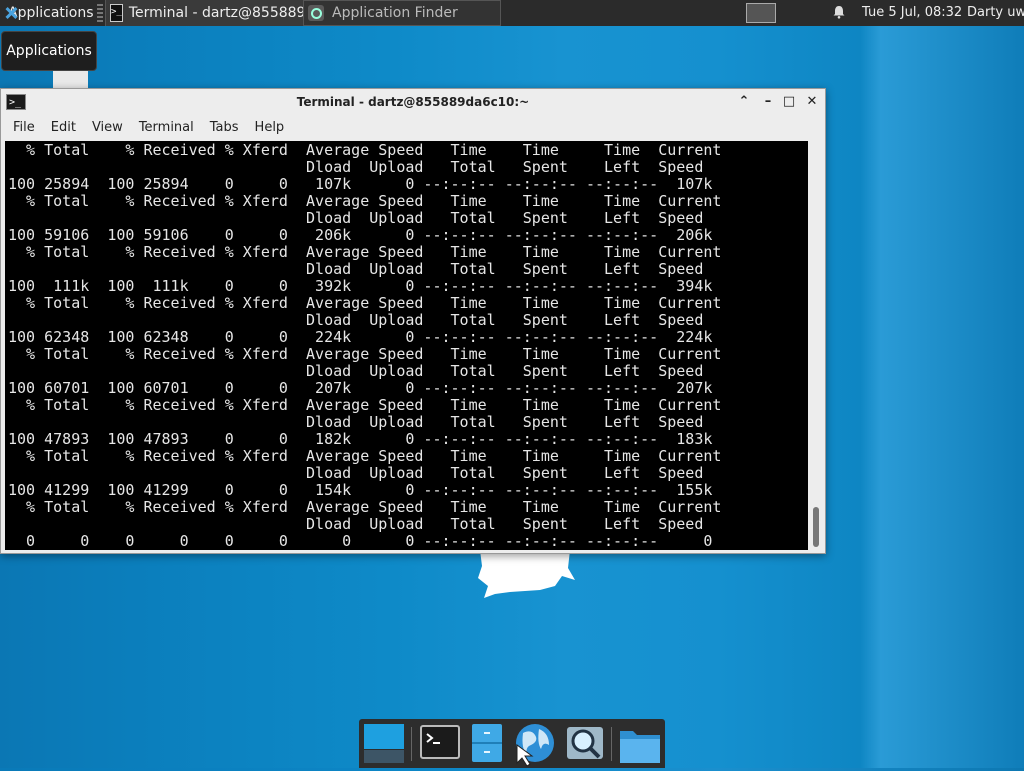  Describe the element at coordinates (816, 345) in the screenshot. I see `terminal-scrollbar` at that location.